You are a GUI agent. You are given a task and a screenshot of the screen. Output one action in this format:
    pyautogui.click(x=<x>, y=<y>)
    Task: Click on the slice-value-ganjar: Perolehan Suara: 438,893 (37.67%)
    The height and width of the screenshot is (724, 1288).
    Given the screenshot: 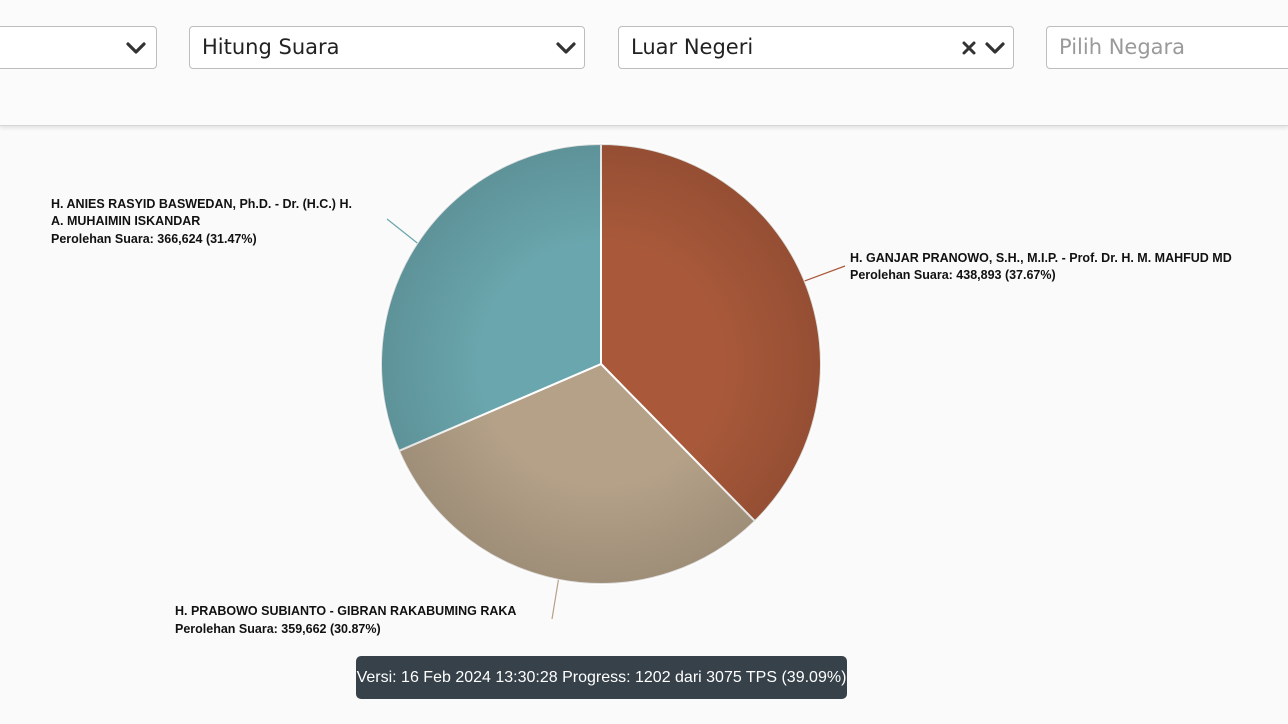 What is the action you would take?
    pyautogui.click(x=953, y=275)
    